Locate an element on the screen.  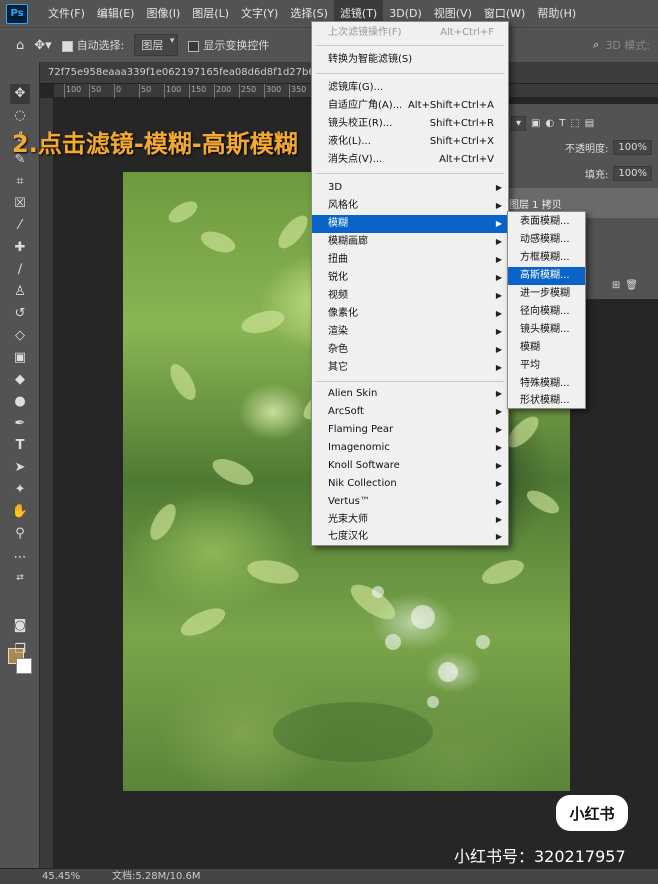
brush-tool-icon: ∕ is located at coordinates (20, 270).